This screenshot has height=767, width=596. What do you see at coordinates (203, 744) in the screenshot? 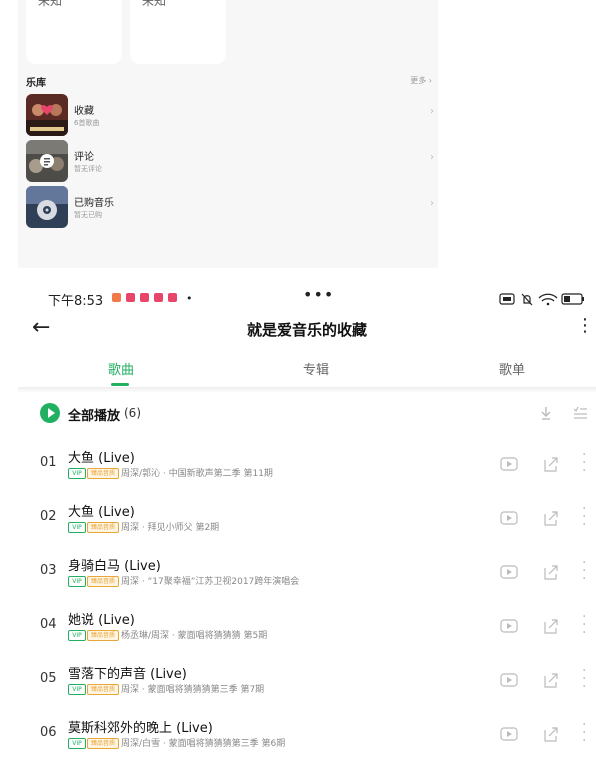
I see `song-subtitle: 周深/白雪 · 蒙面唱将猜猜猜第三季 第6期` at bounding box center [203, 744].